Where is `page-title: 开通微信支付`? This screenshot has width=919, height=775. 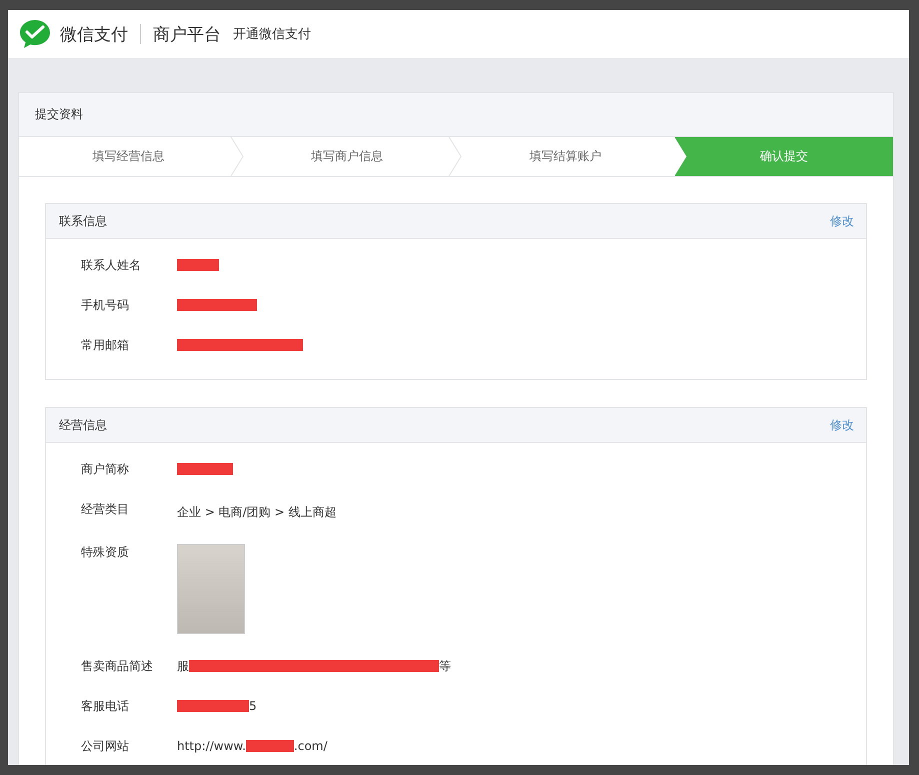 page-title: 开通微信支付 is located at coordinates (272, 34).